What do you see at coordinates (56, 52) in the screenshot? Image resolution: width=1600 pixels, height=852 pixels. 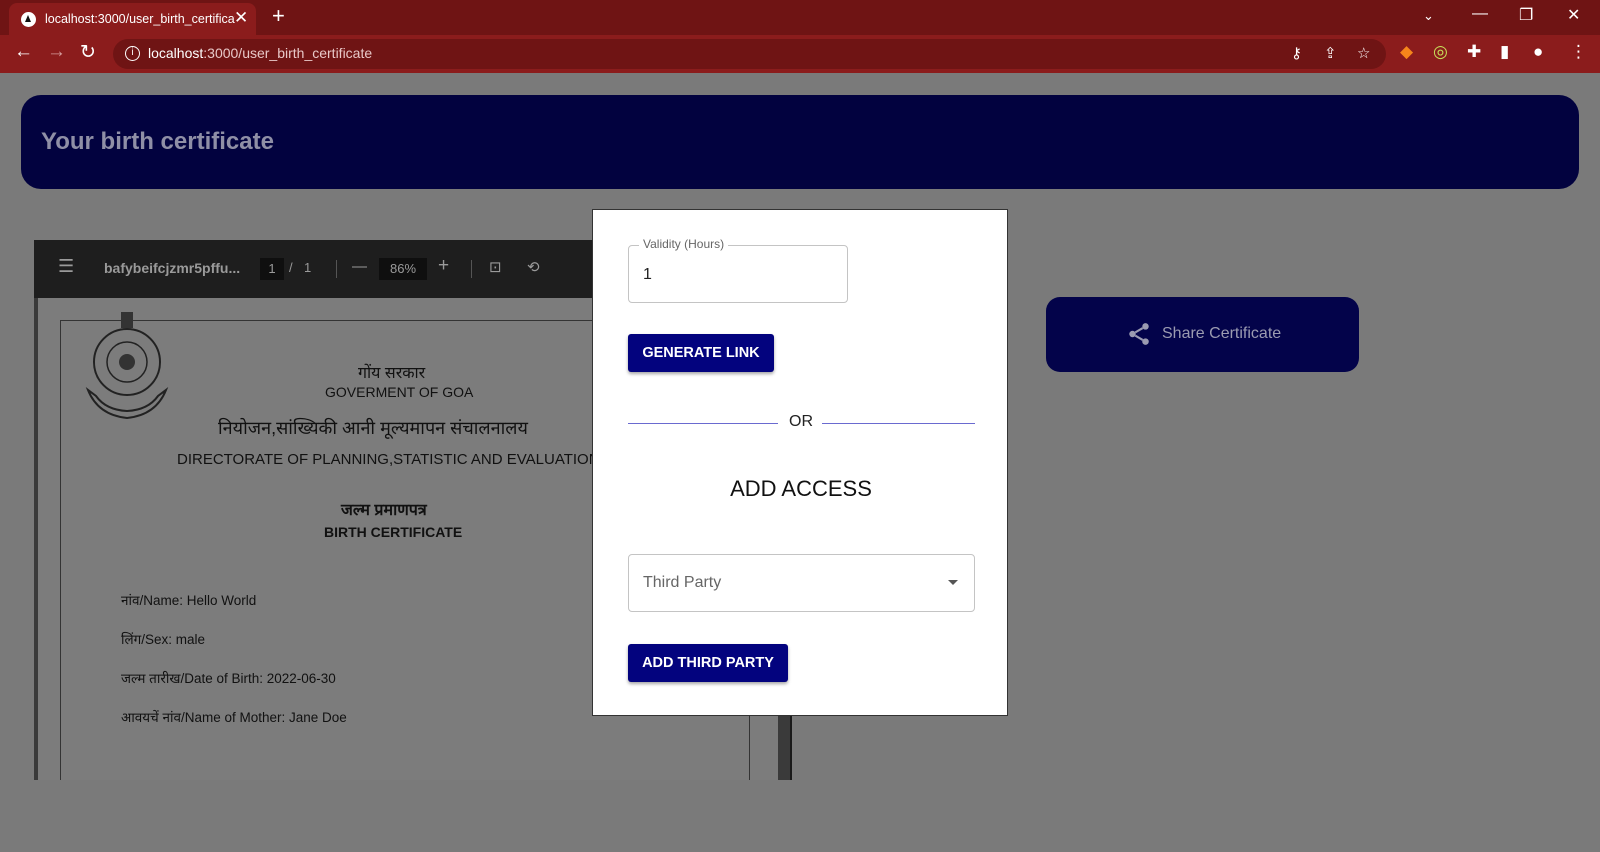 I see `forward-icon: →` at bounding box center [56, 52].